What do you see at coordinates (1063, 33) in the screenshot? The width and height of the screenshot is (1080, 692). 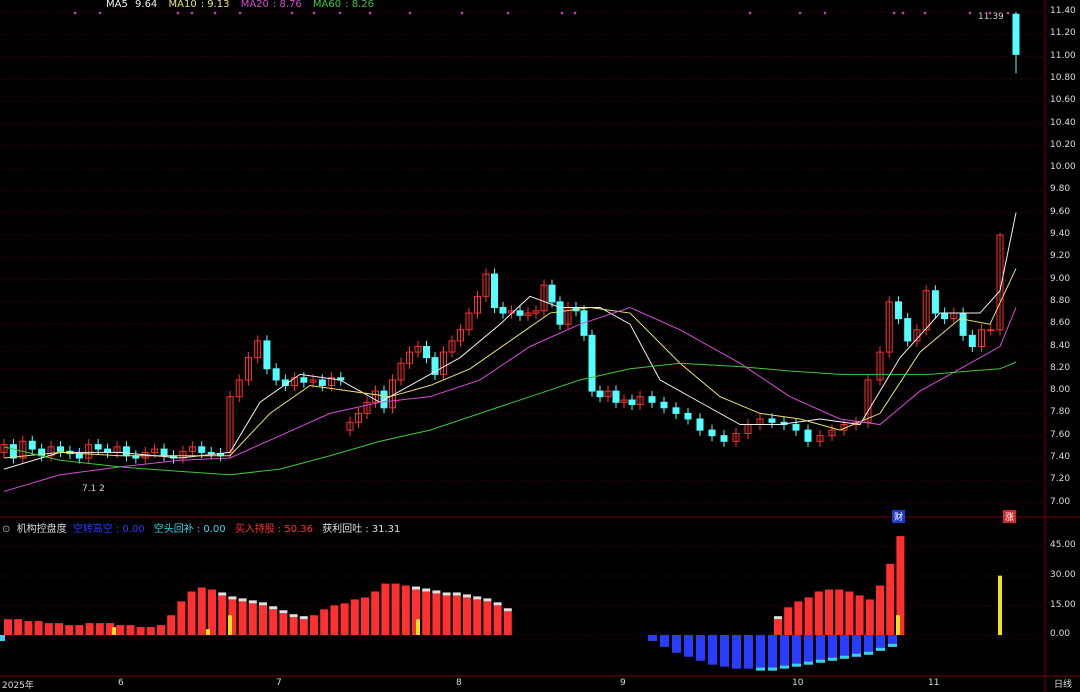 I see `price-tick: 11.20` at bounding box center [1063, 33].